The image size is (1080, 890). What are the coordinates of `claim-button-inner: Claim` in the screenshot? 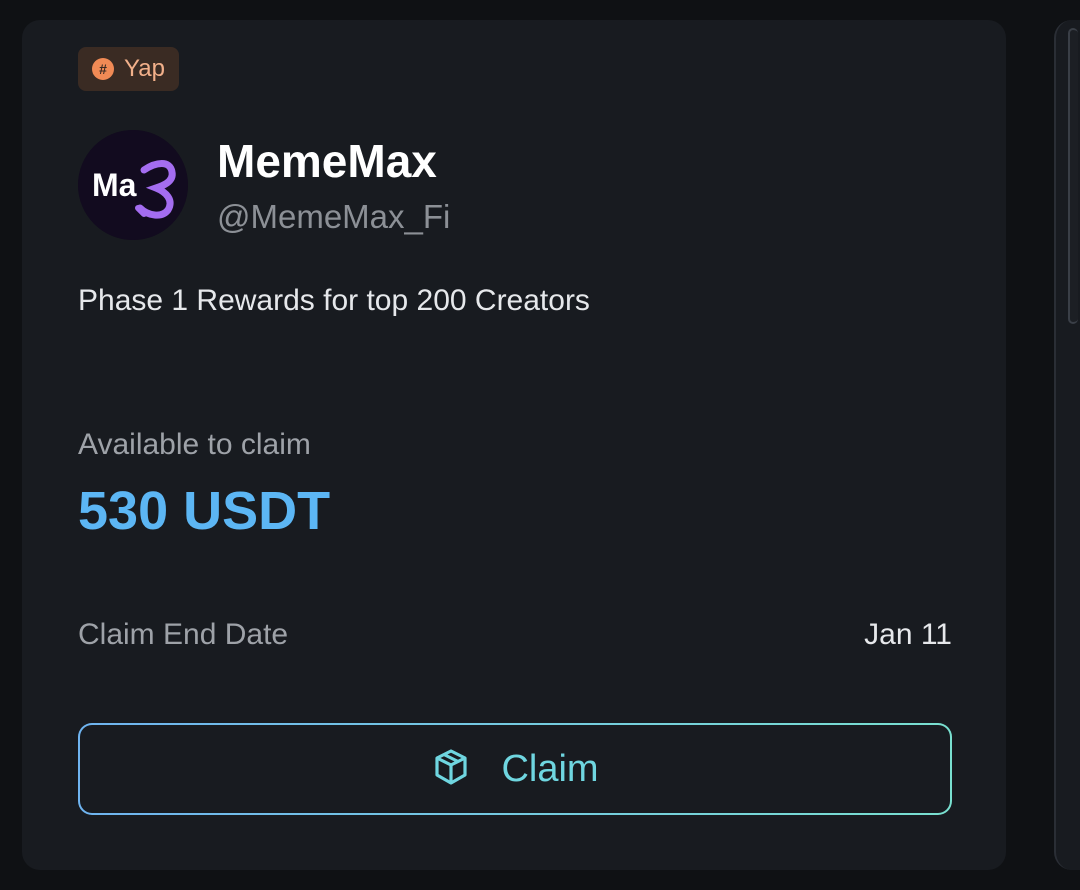 It's located at (515, 769).